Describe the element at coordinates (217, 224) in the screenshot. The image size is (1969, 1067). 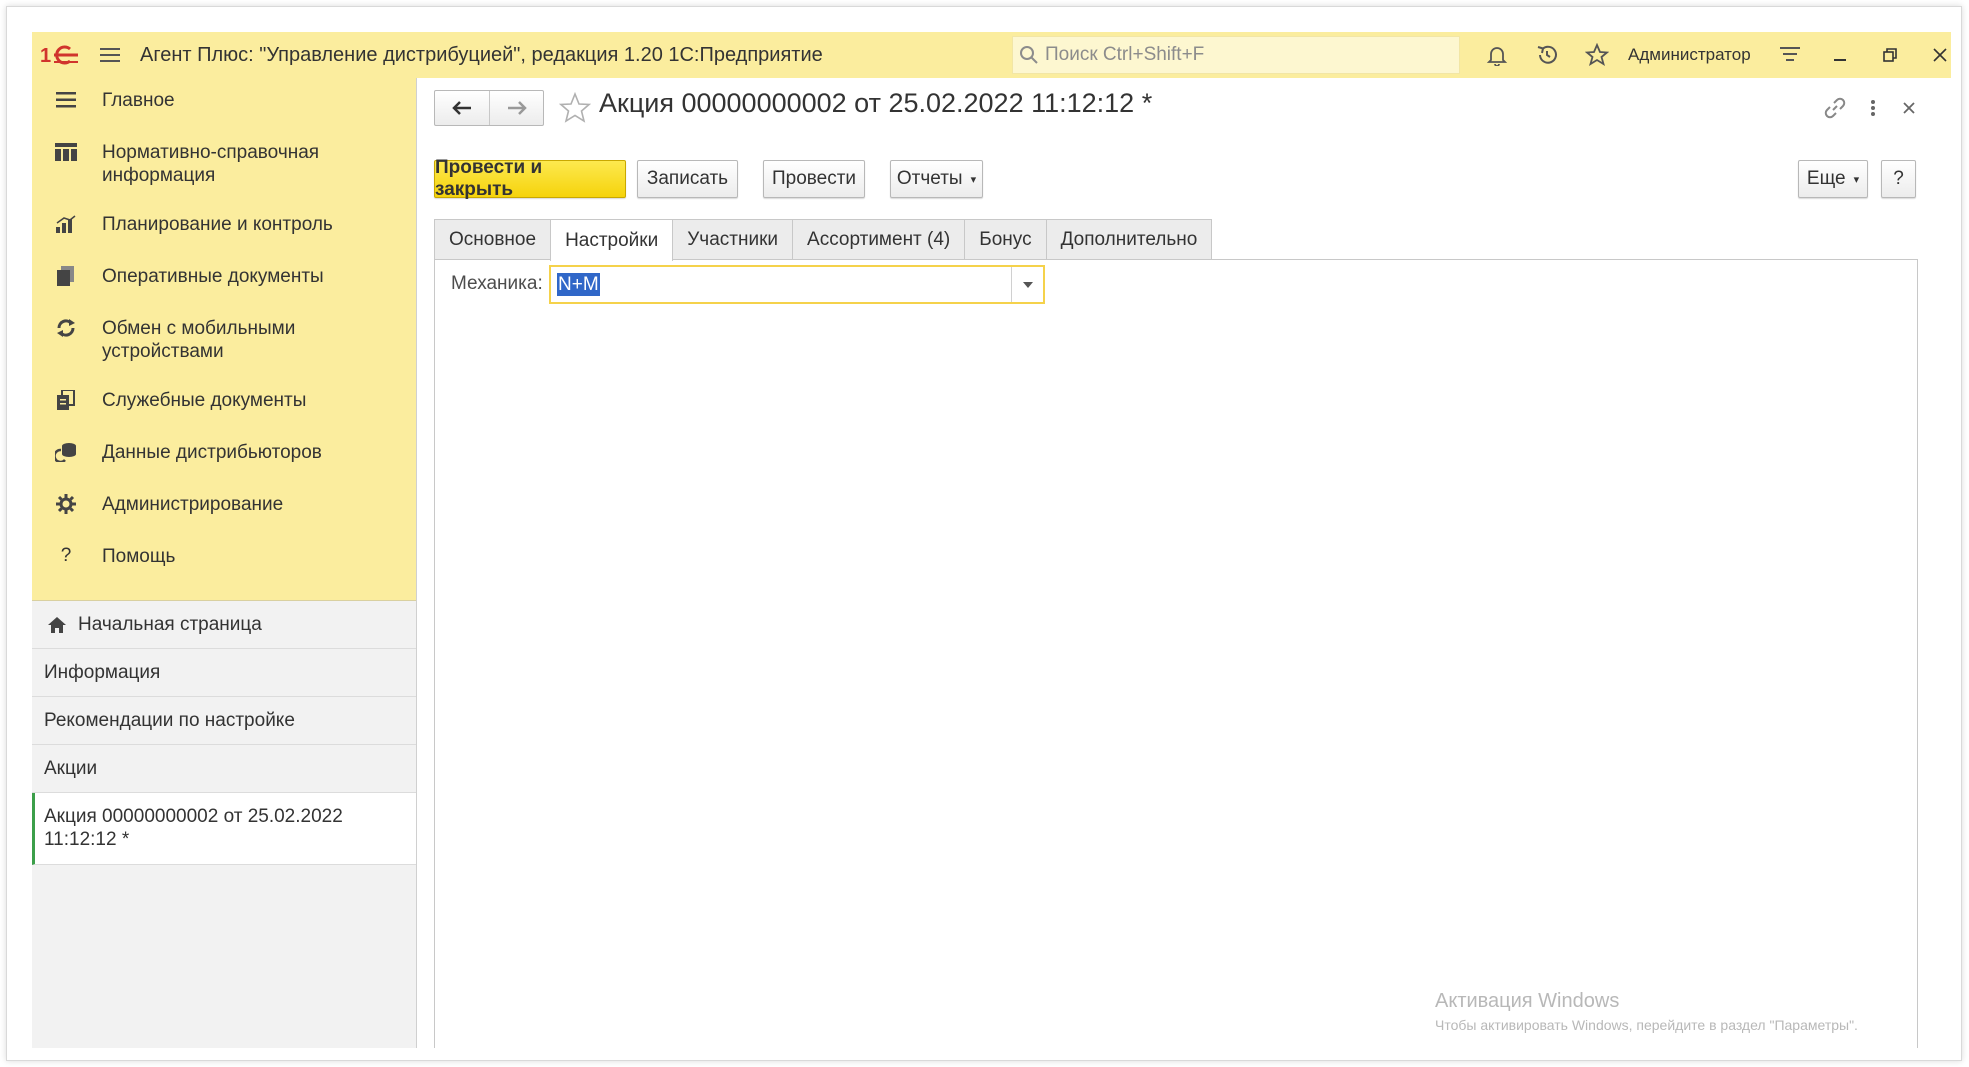
I see `section-label: Планирование и контроль` at that location.